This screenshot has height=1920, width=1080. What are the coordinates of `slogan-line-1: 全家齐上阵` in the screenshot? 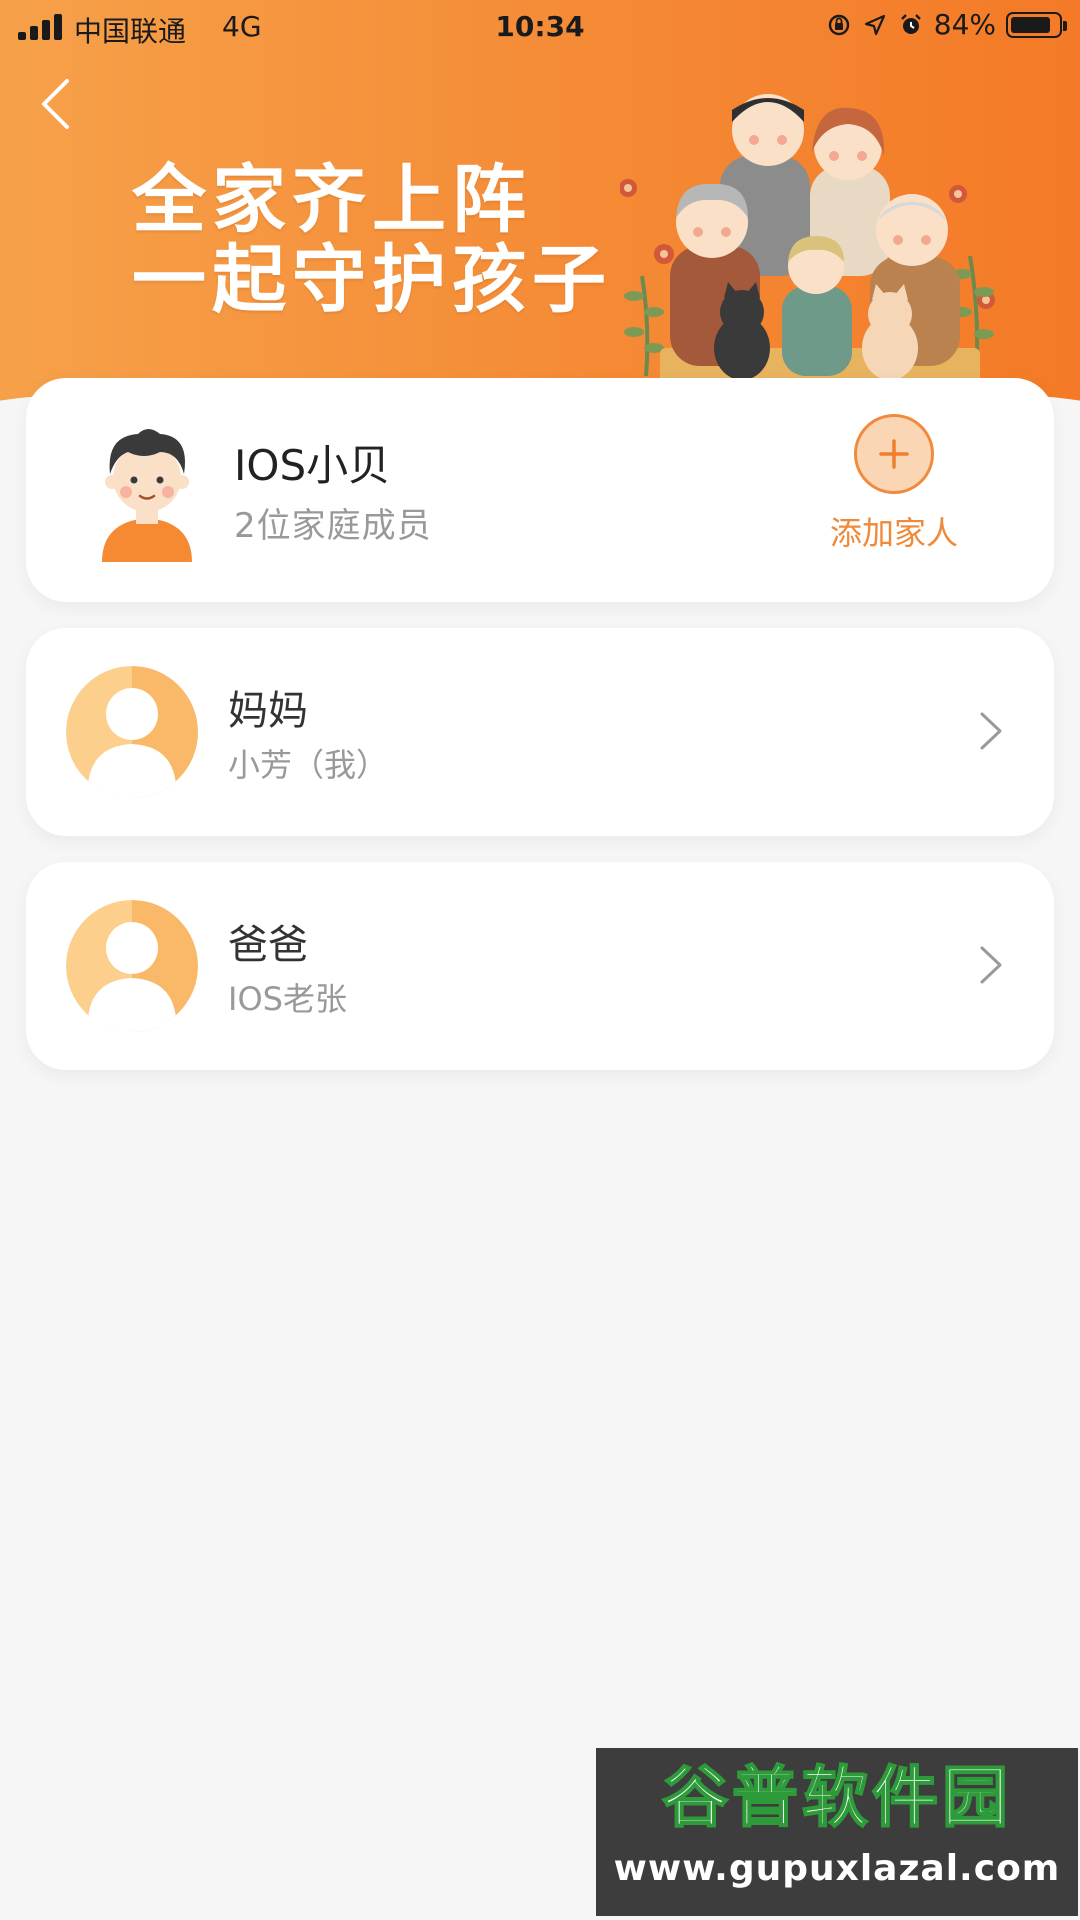 It's located at (332, 200).